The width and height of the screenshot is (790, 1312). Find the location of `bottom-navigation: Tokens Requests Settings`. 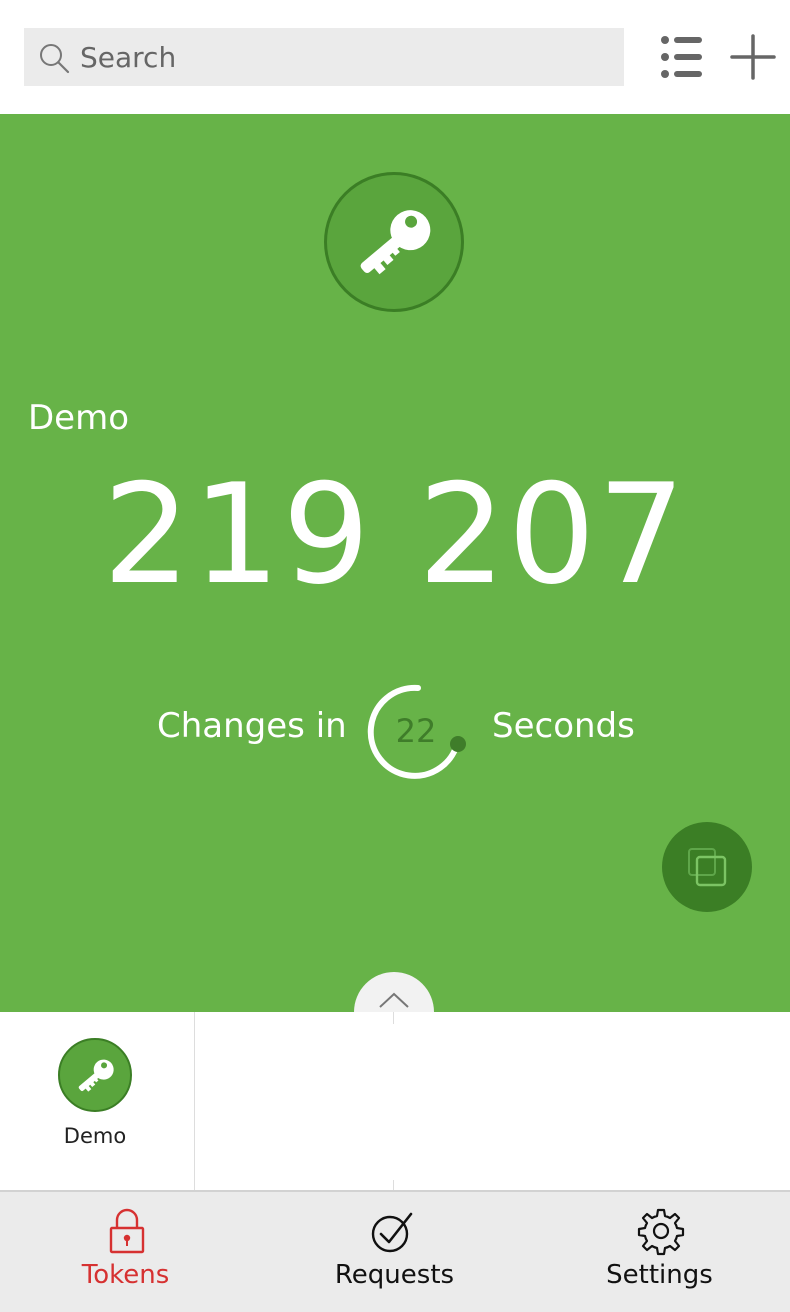

bottom-navigation: Tokens Requests Settings is located at coordinates (395, 1251).